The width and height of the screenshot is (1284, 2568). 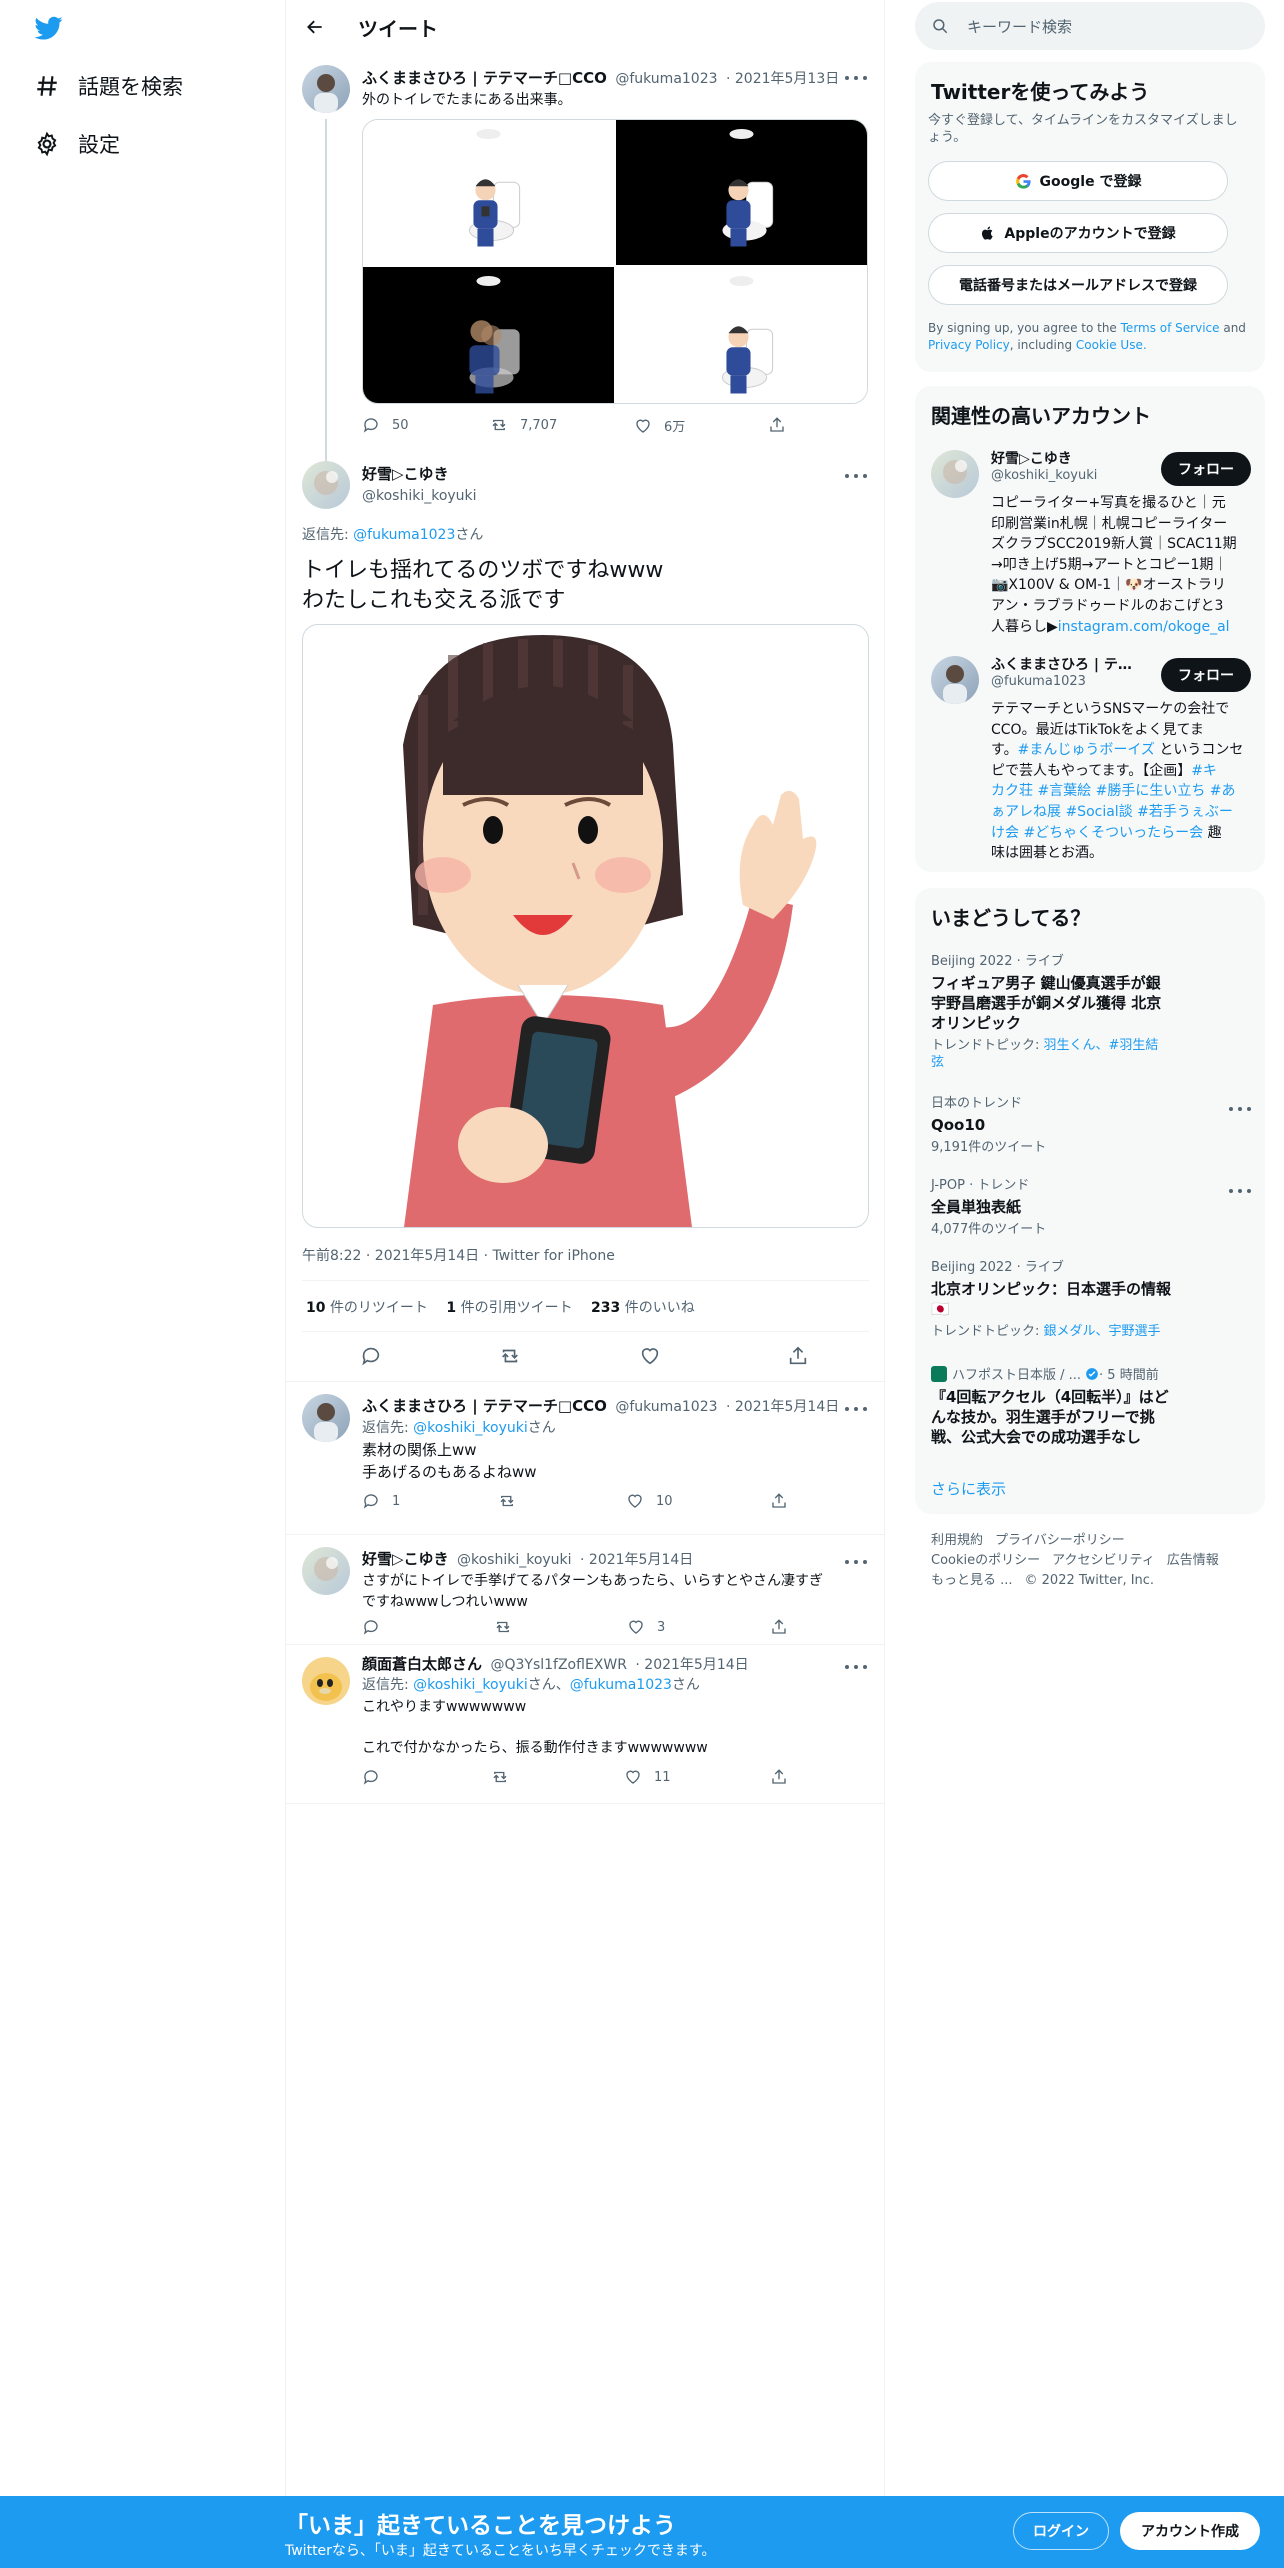 I want to click on signup-button: アカウント作成, so click(x=1190, y=2531).